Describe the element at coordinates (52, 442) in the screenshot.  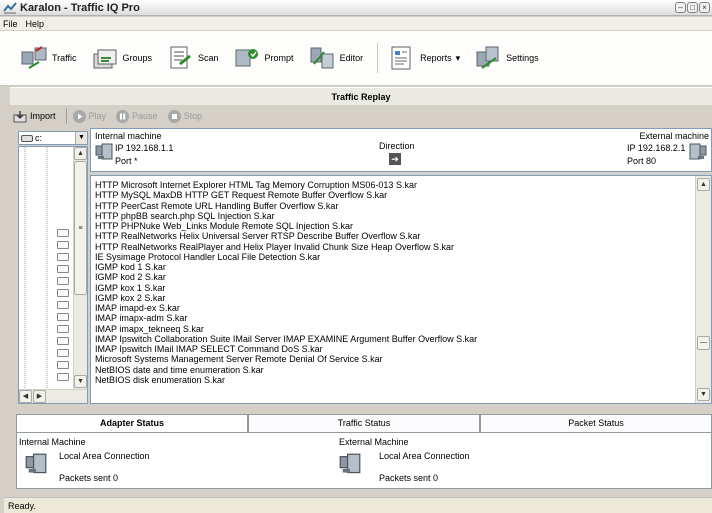
I see `internal-adapter-title: Internal Machine` at that location.